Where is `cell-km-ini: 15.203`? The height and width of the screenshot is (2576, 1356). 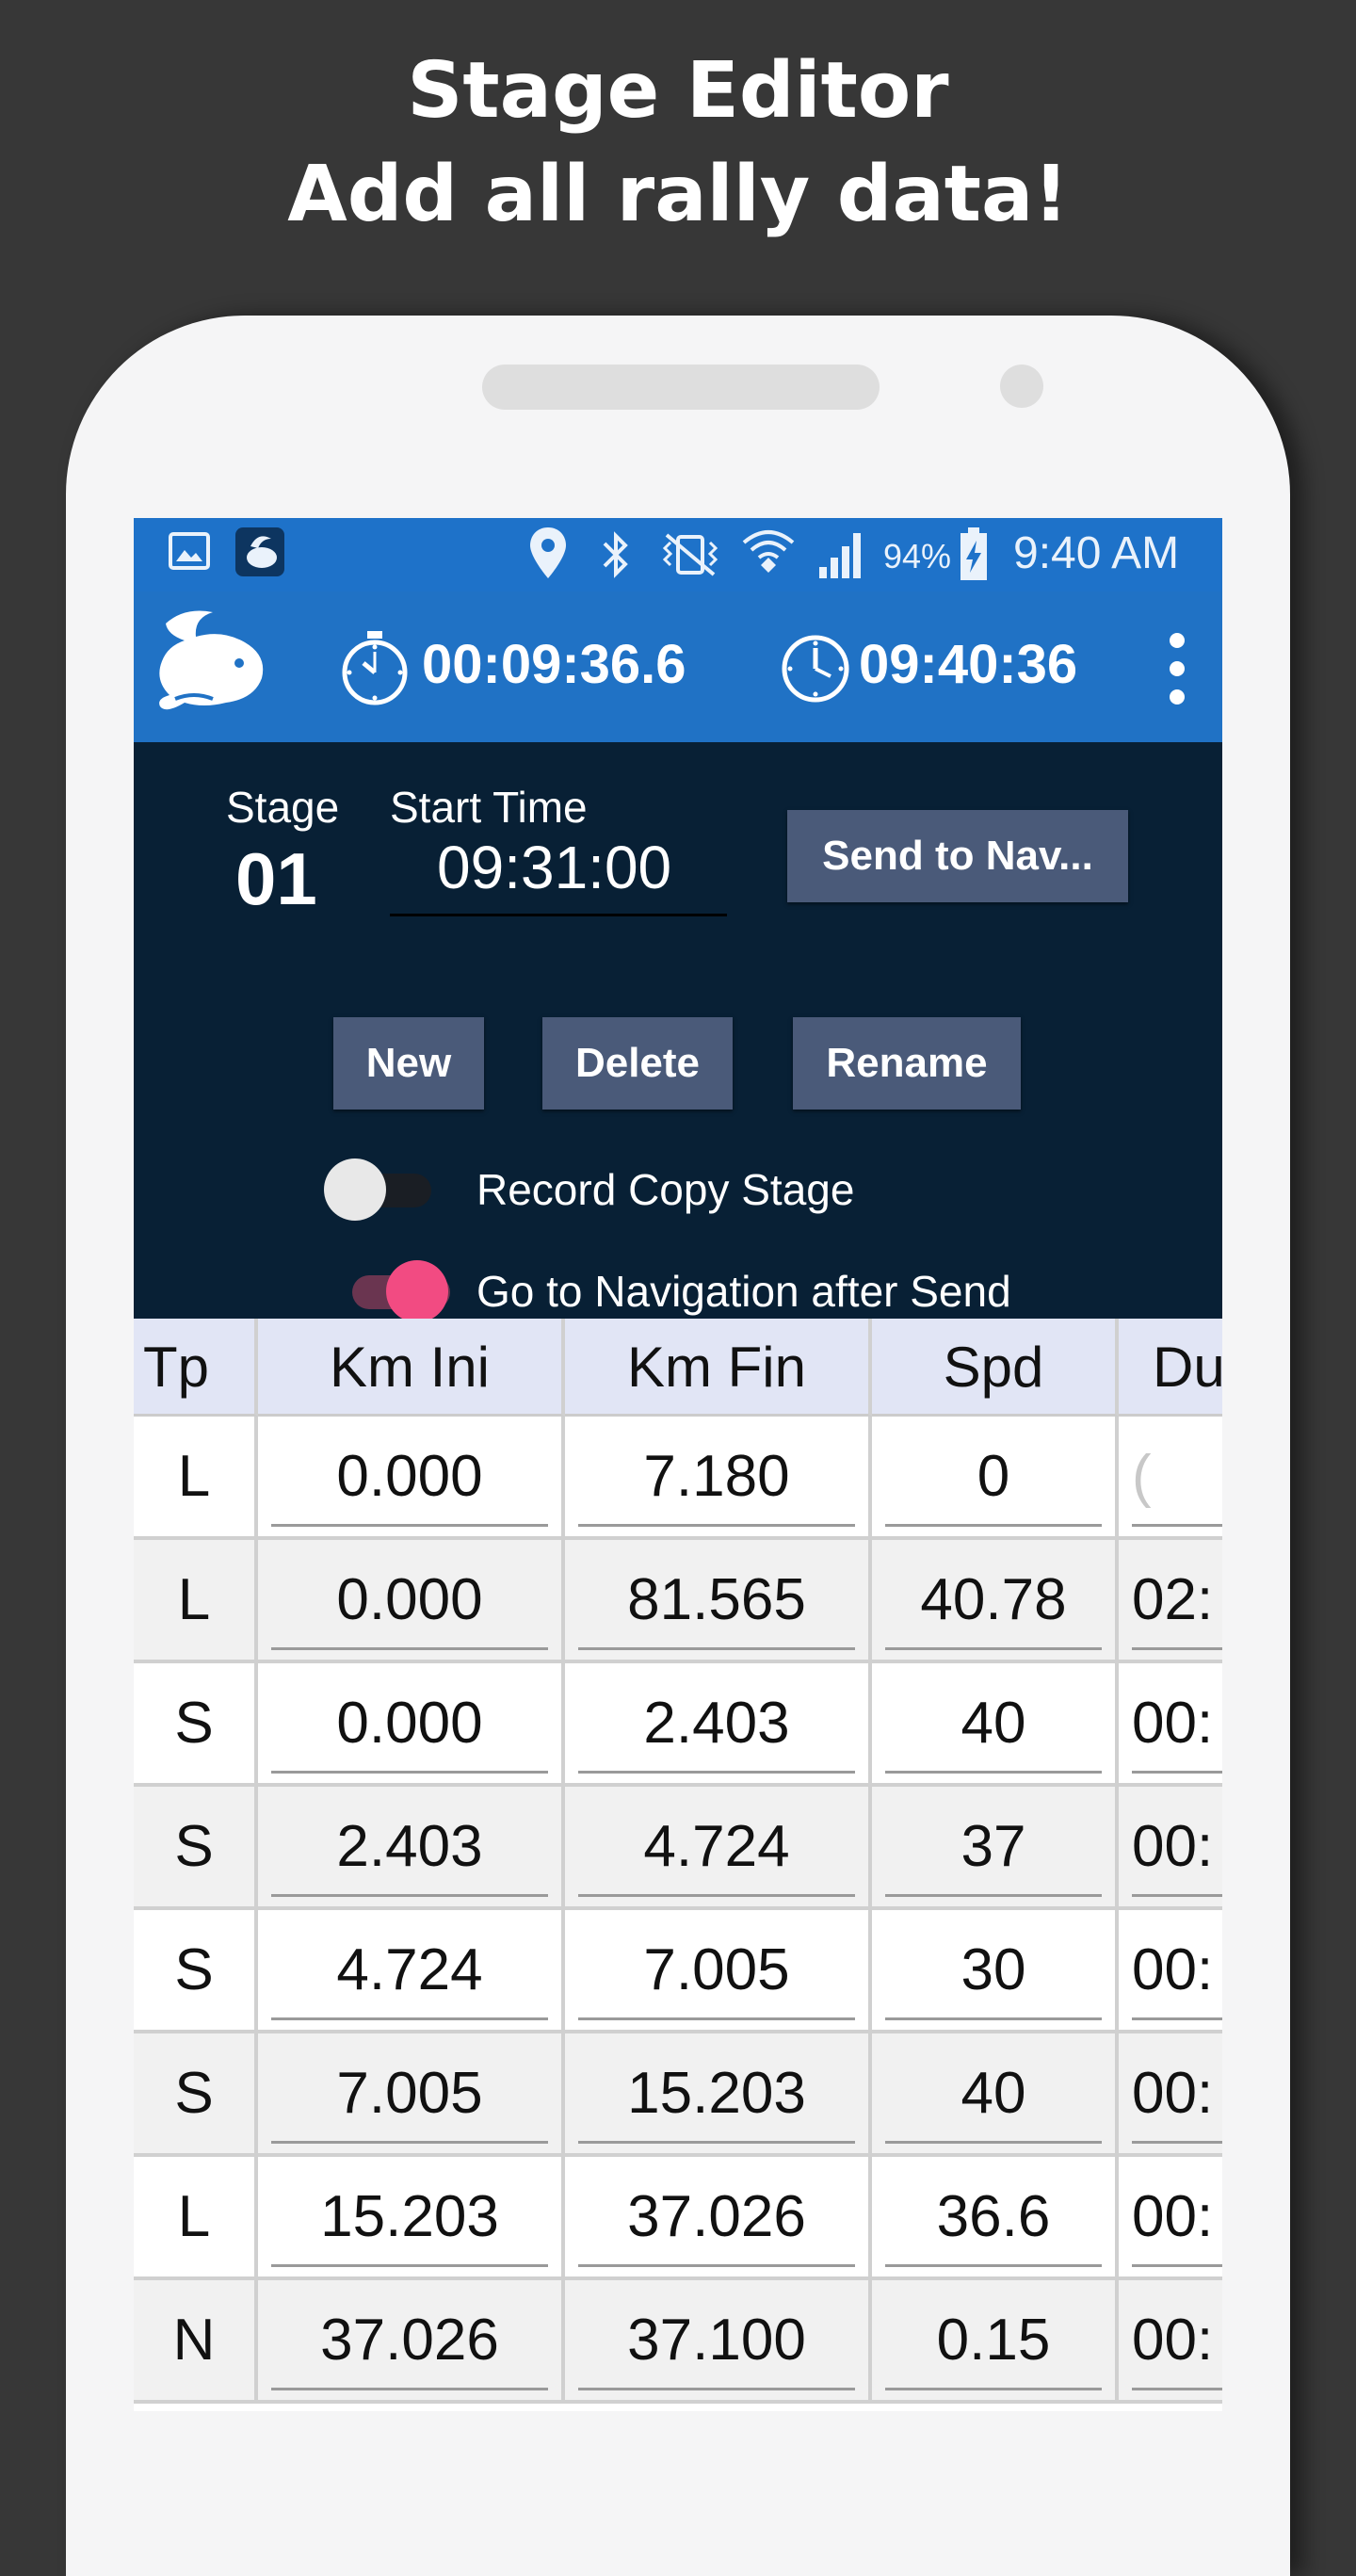
cell-km-ini: 15.203 is located at coordinates (412, 2216).